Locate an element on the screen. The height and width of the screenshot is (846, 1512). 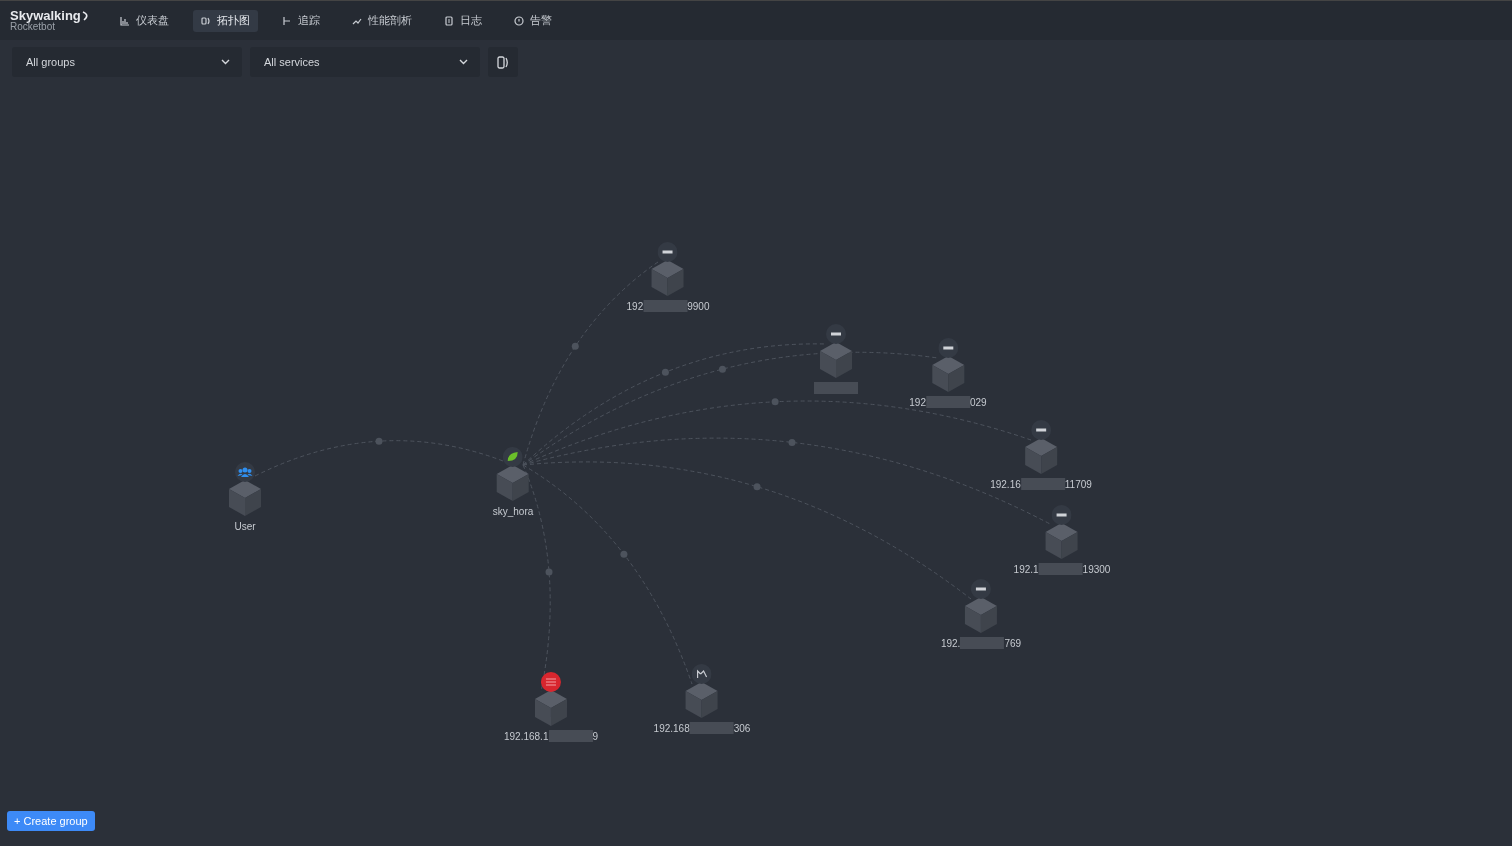
node-label: User is located at coordinates (245, 526).